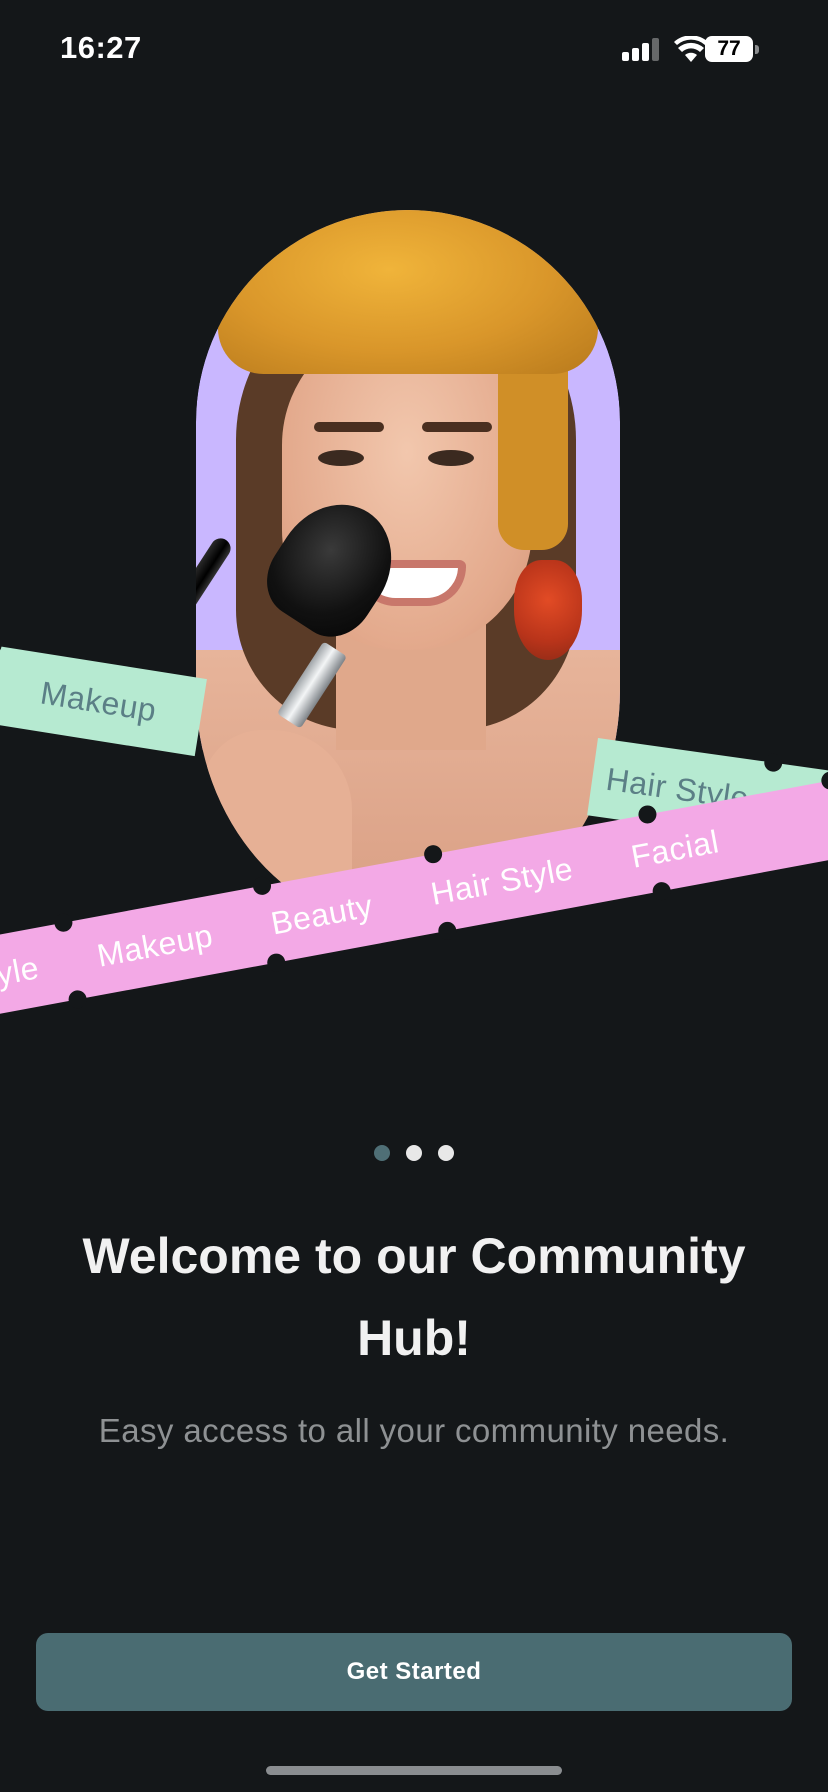 The width and height of the screenshot is (828, 1792). I want to click on home-indicator, so click(414, 1770).